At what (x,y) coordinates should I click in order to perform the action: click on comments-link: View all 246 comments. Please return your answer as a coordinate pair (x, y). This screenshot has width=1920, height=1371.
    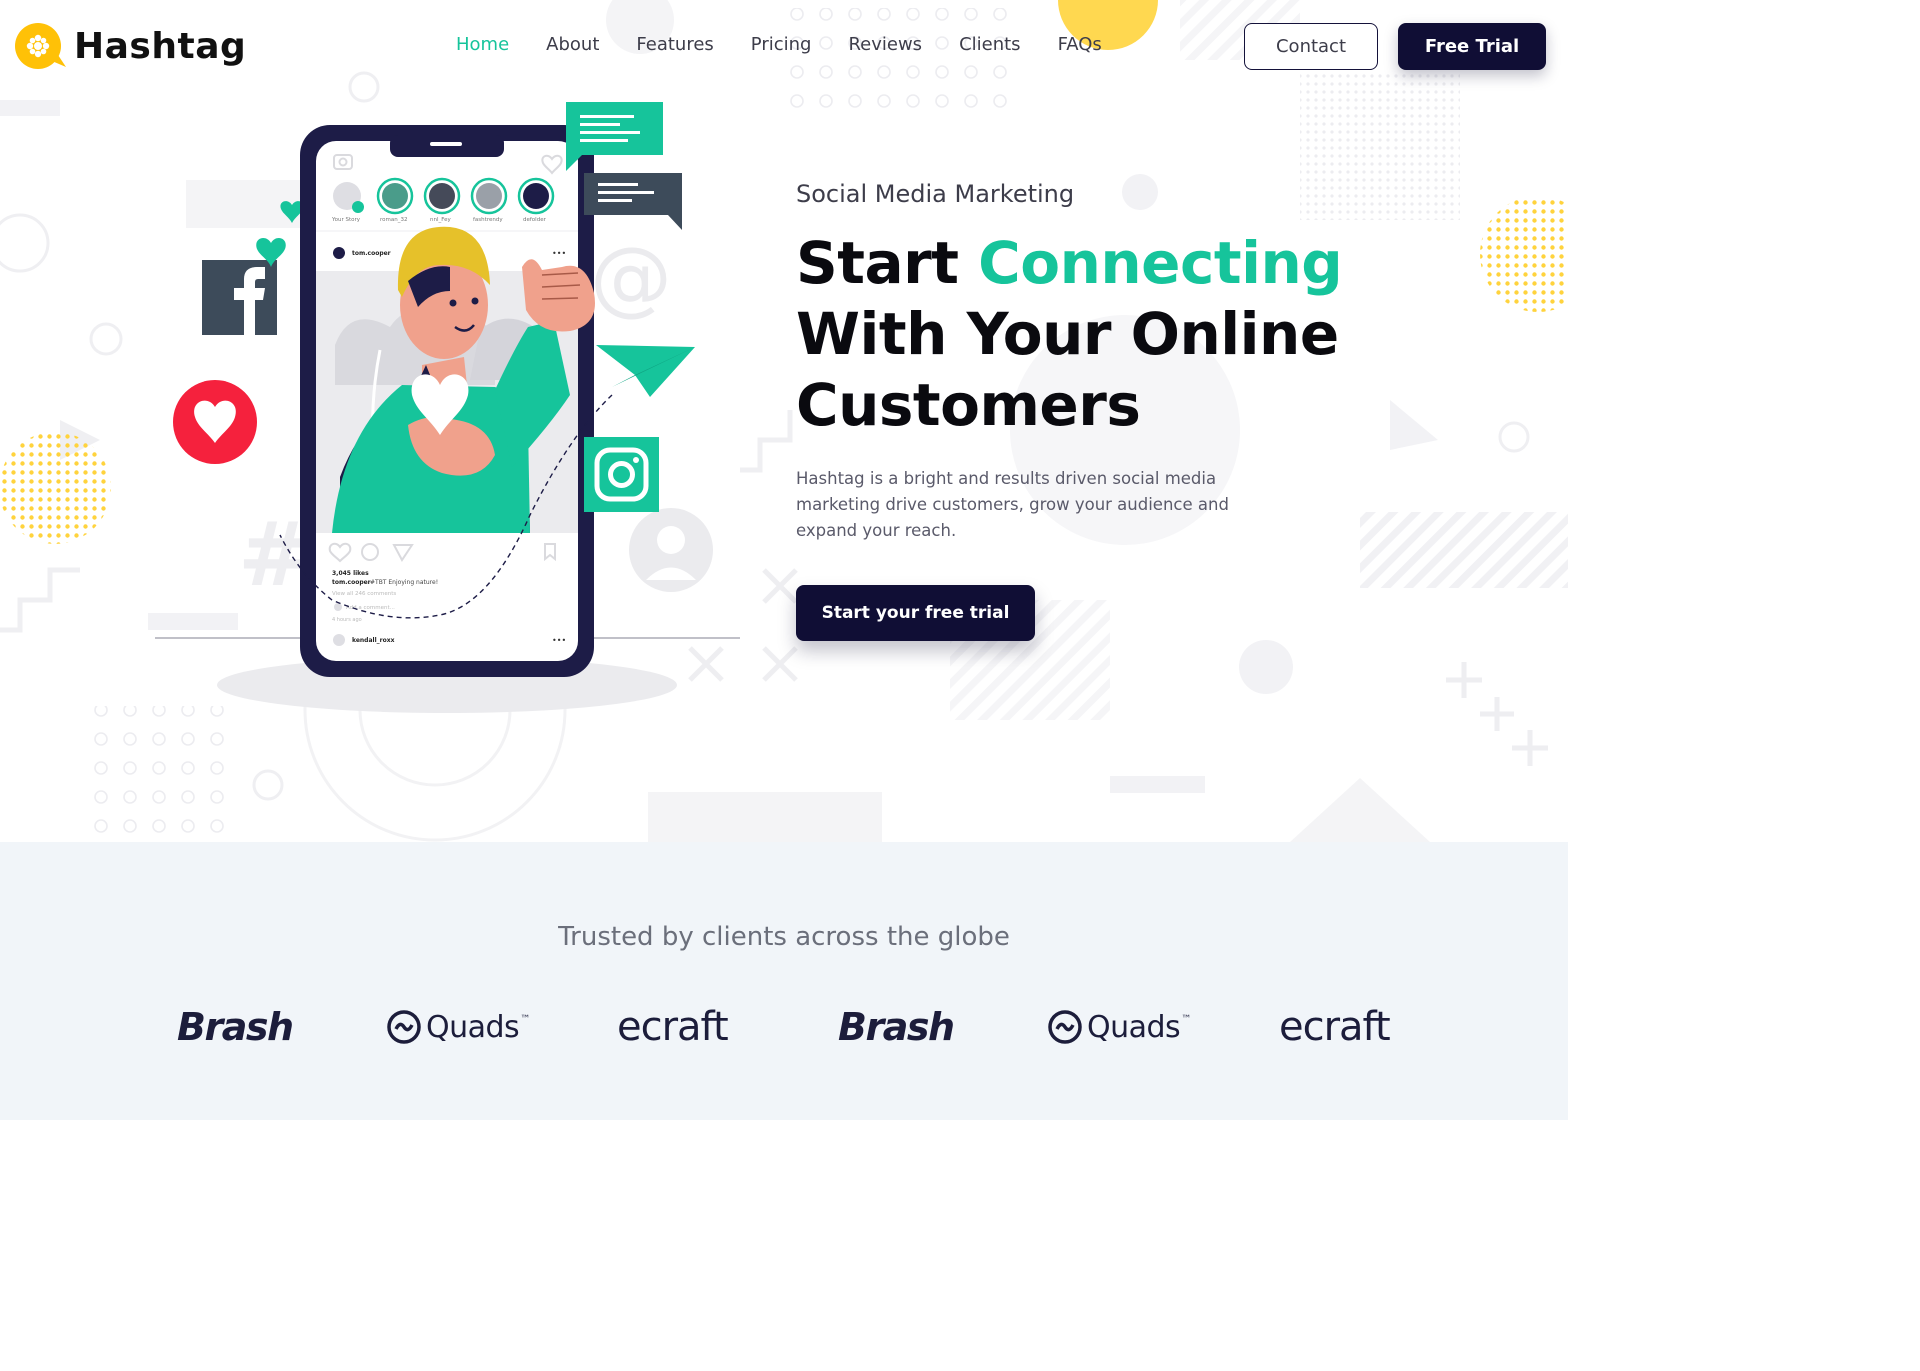
    Looking at the image, I should click on (364, 594).